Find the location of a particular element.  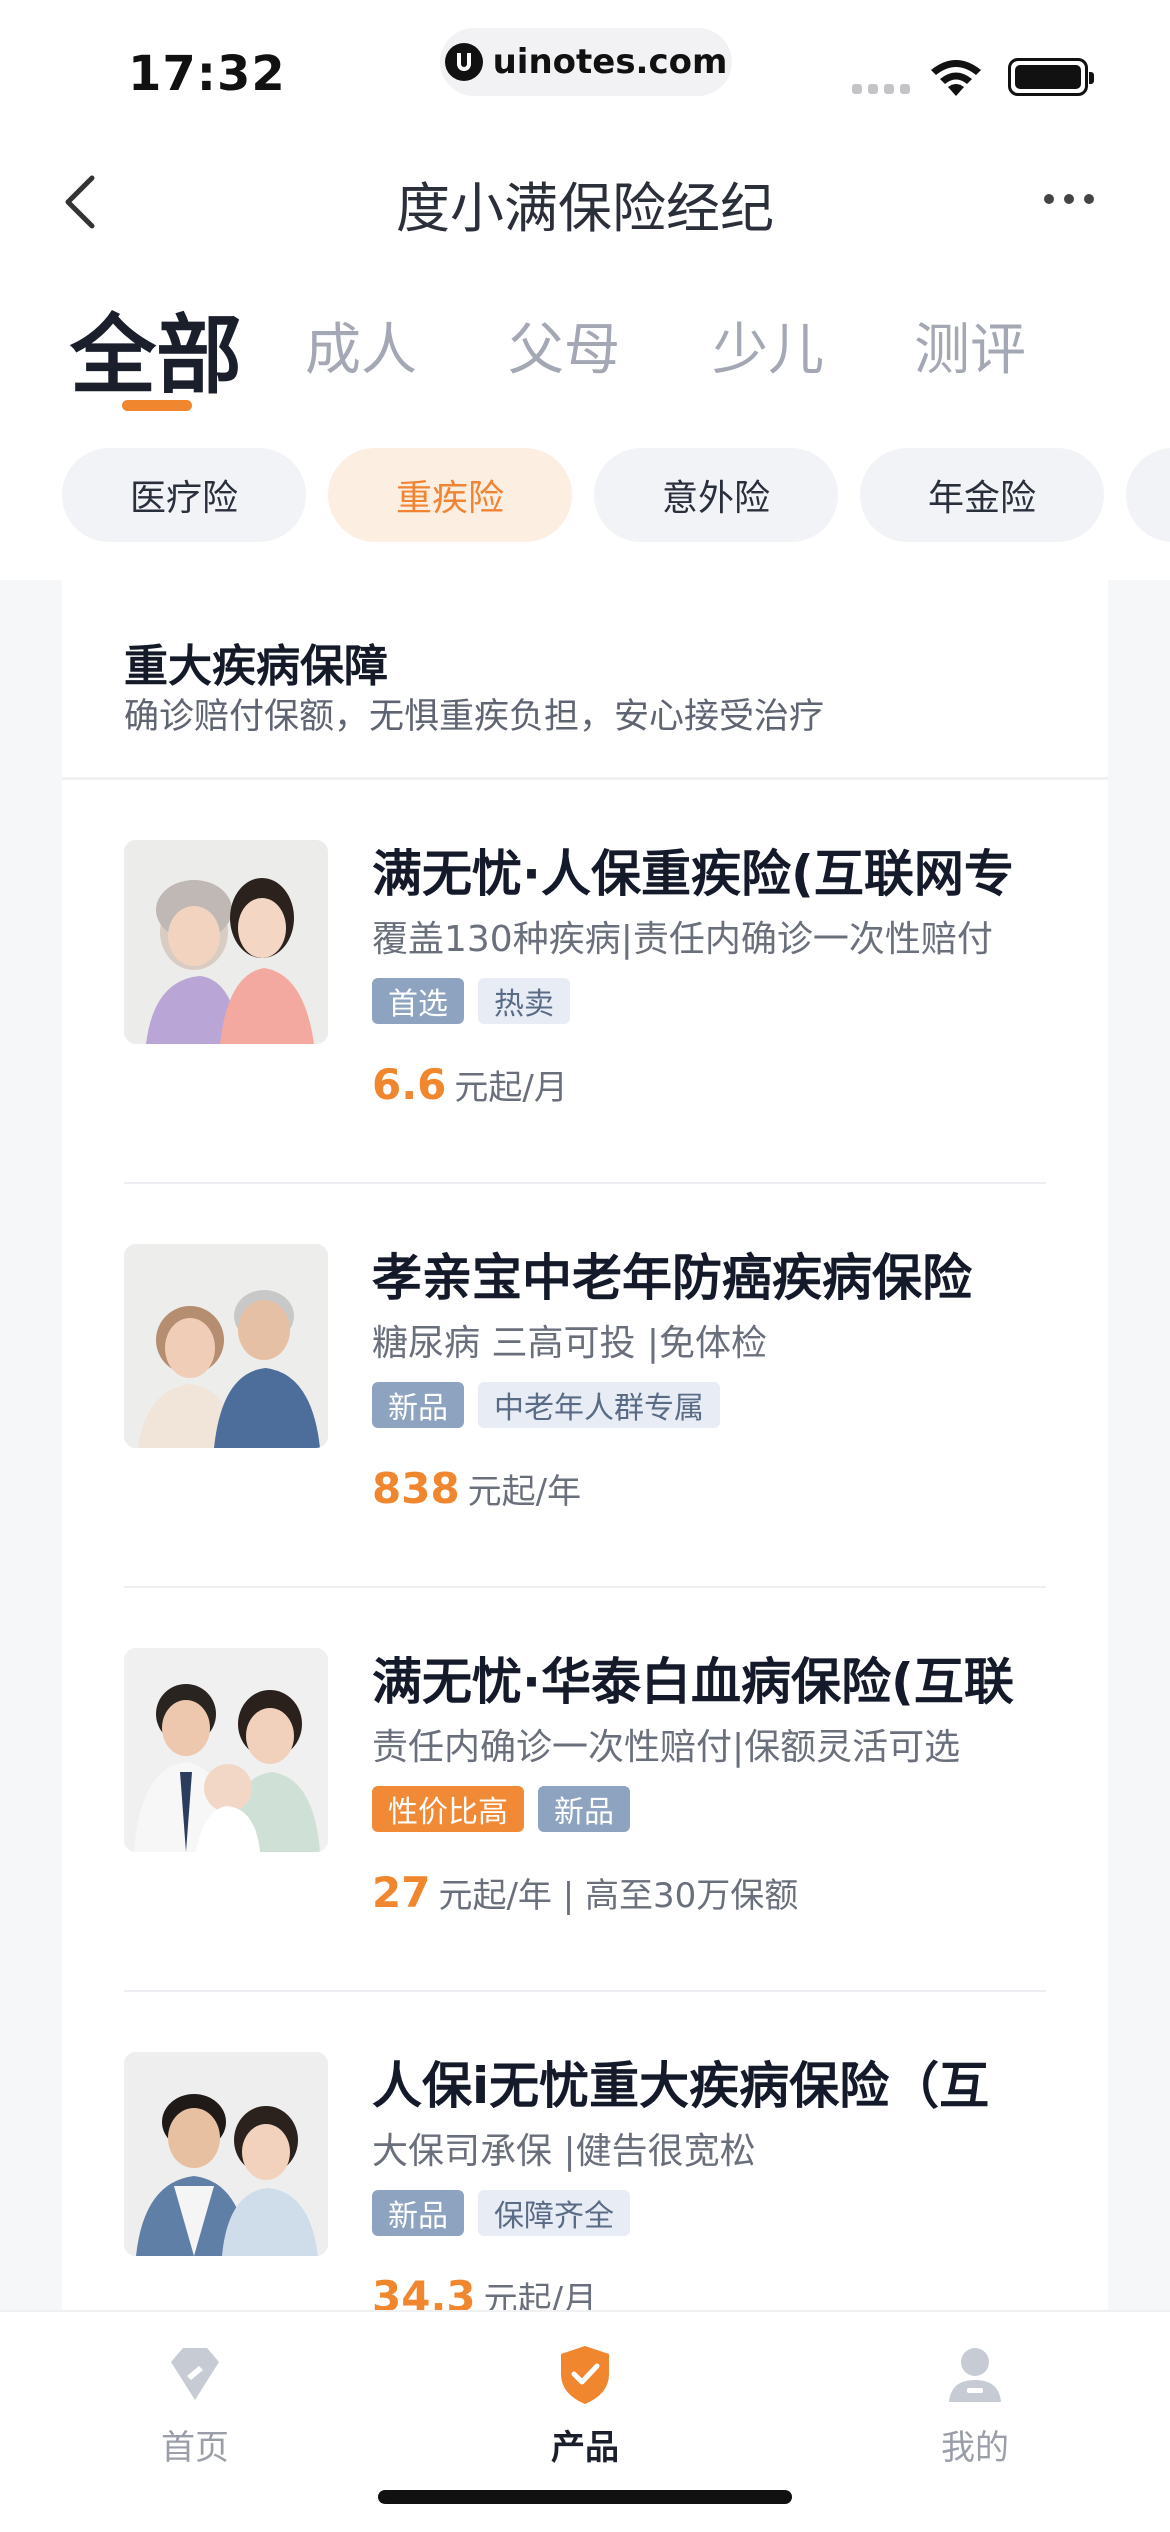

tab-all: 全部 is located at coordinates (156, 347).